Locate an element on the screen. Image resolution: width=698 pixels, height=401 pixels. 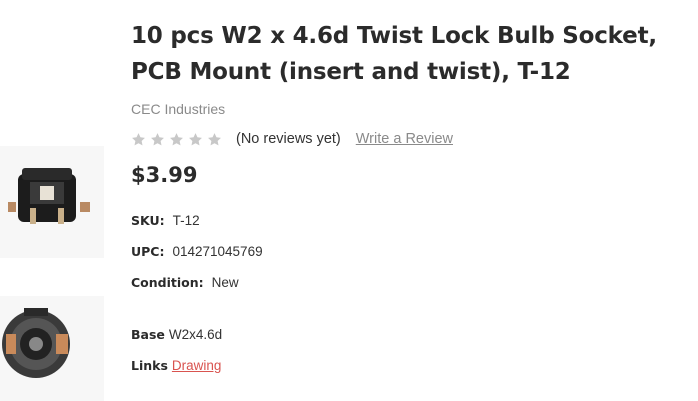
sku-label: SKU: is located at coordinates (148, 220).